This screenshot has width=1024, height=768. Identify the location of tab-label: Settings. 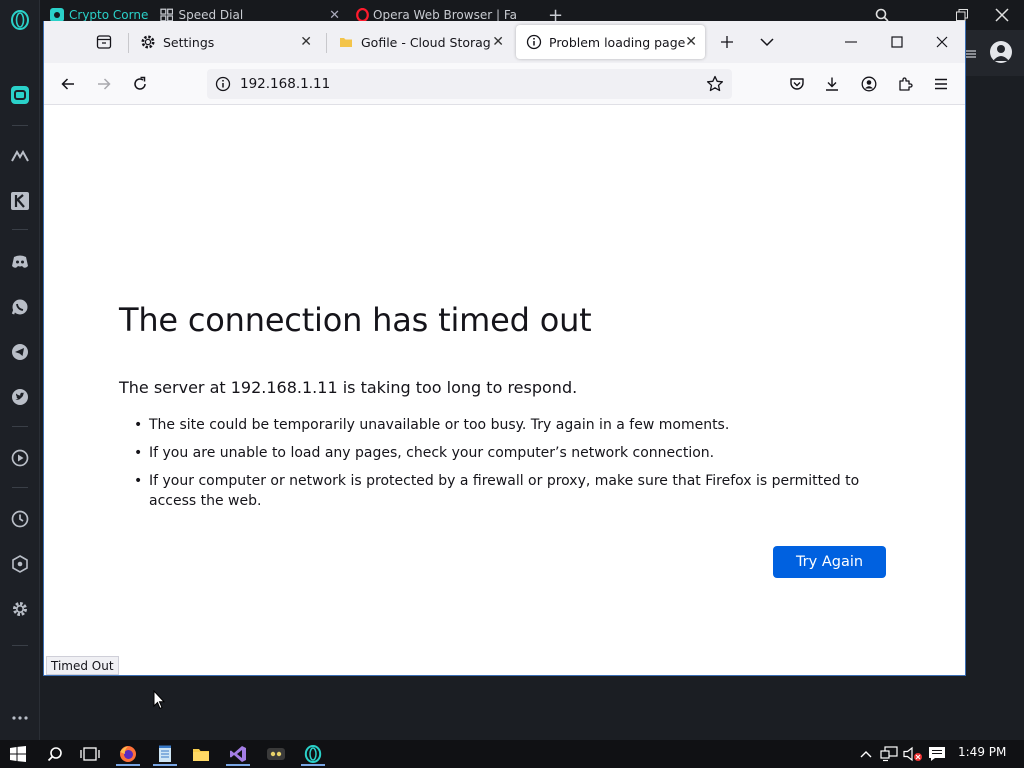
(189, 42).